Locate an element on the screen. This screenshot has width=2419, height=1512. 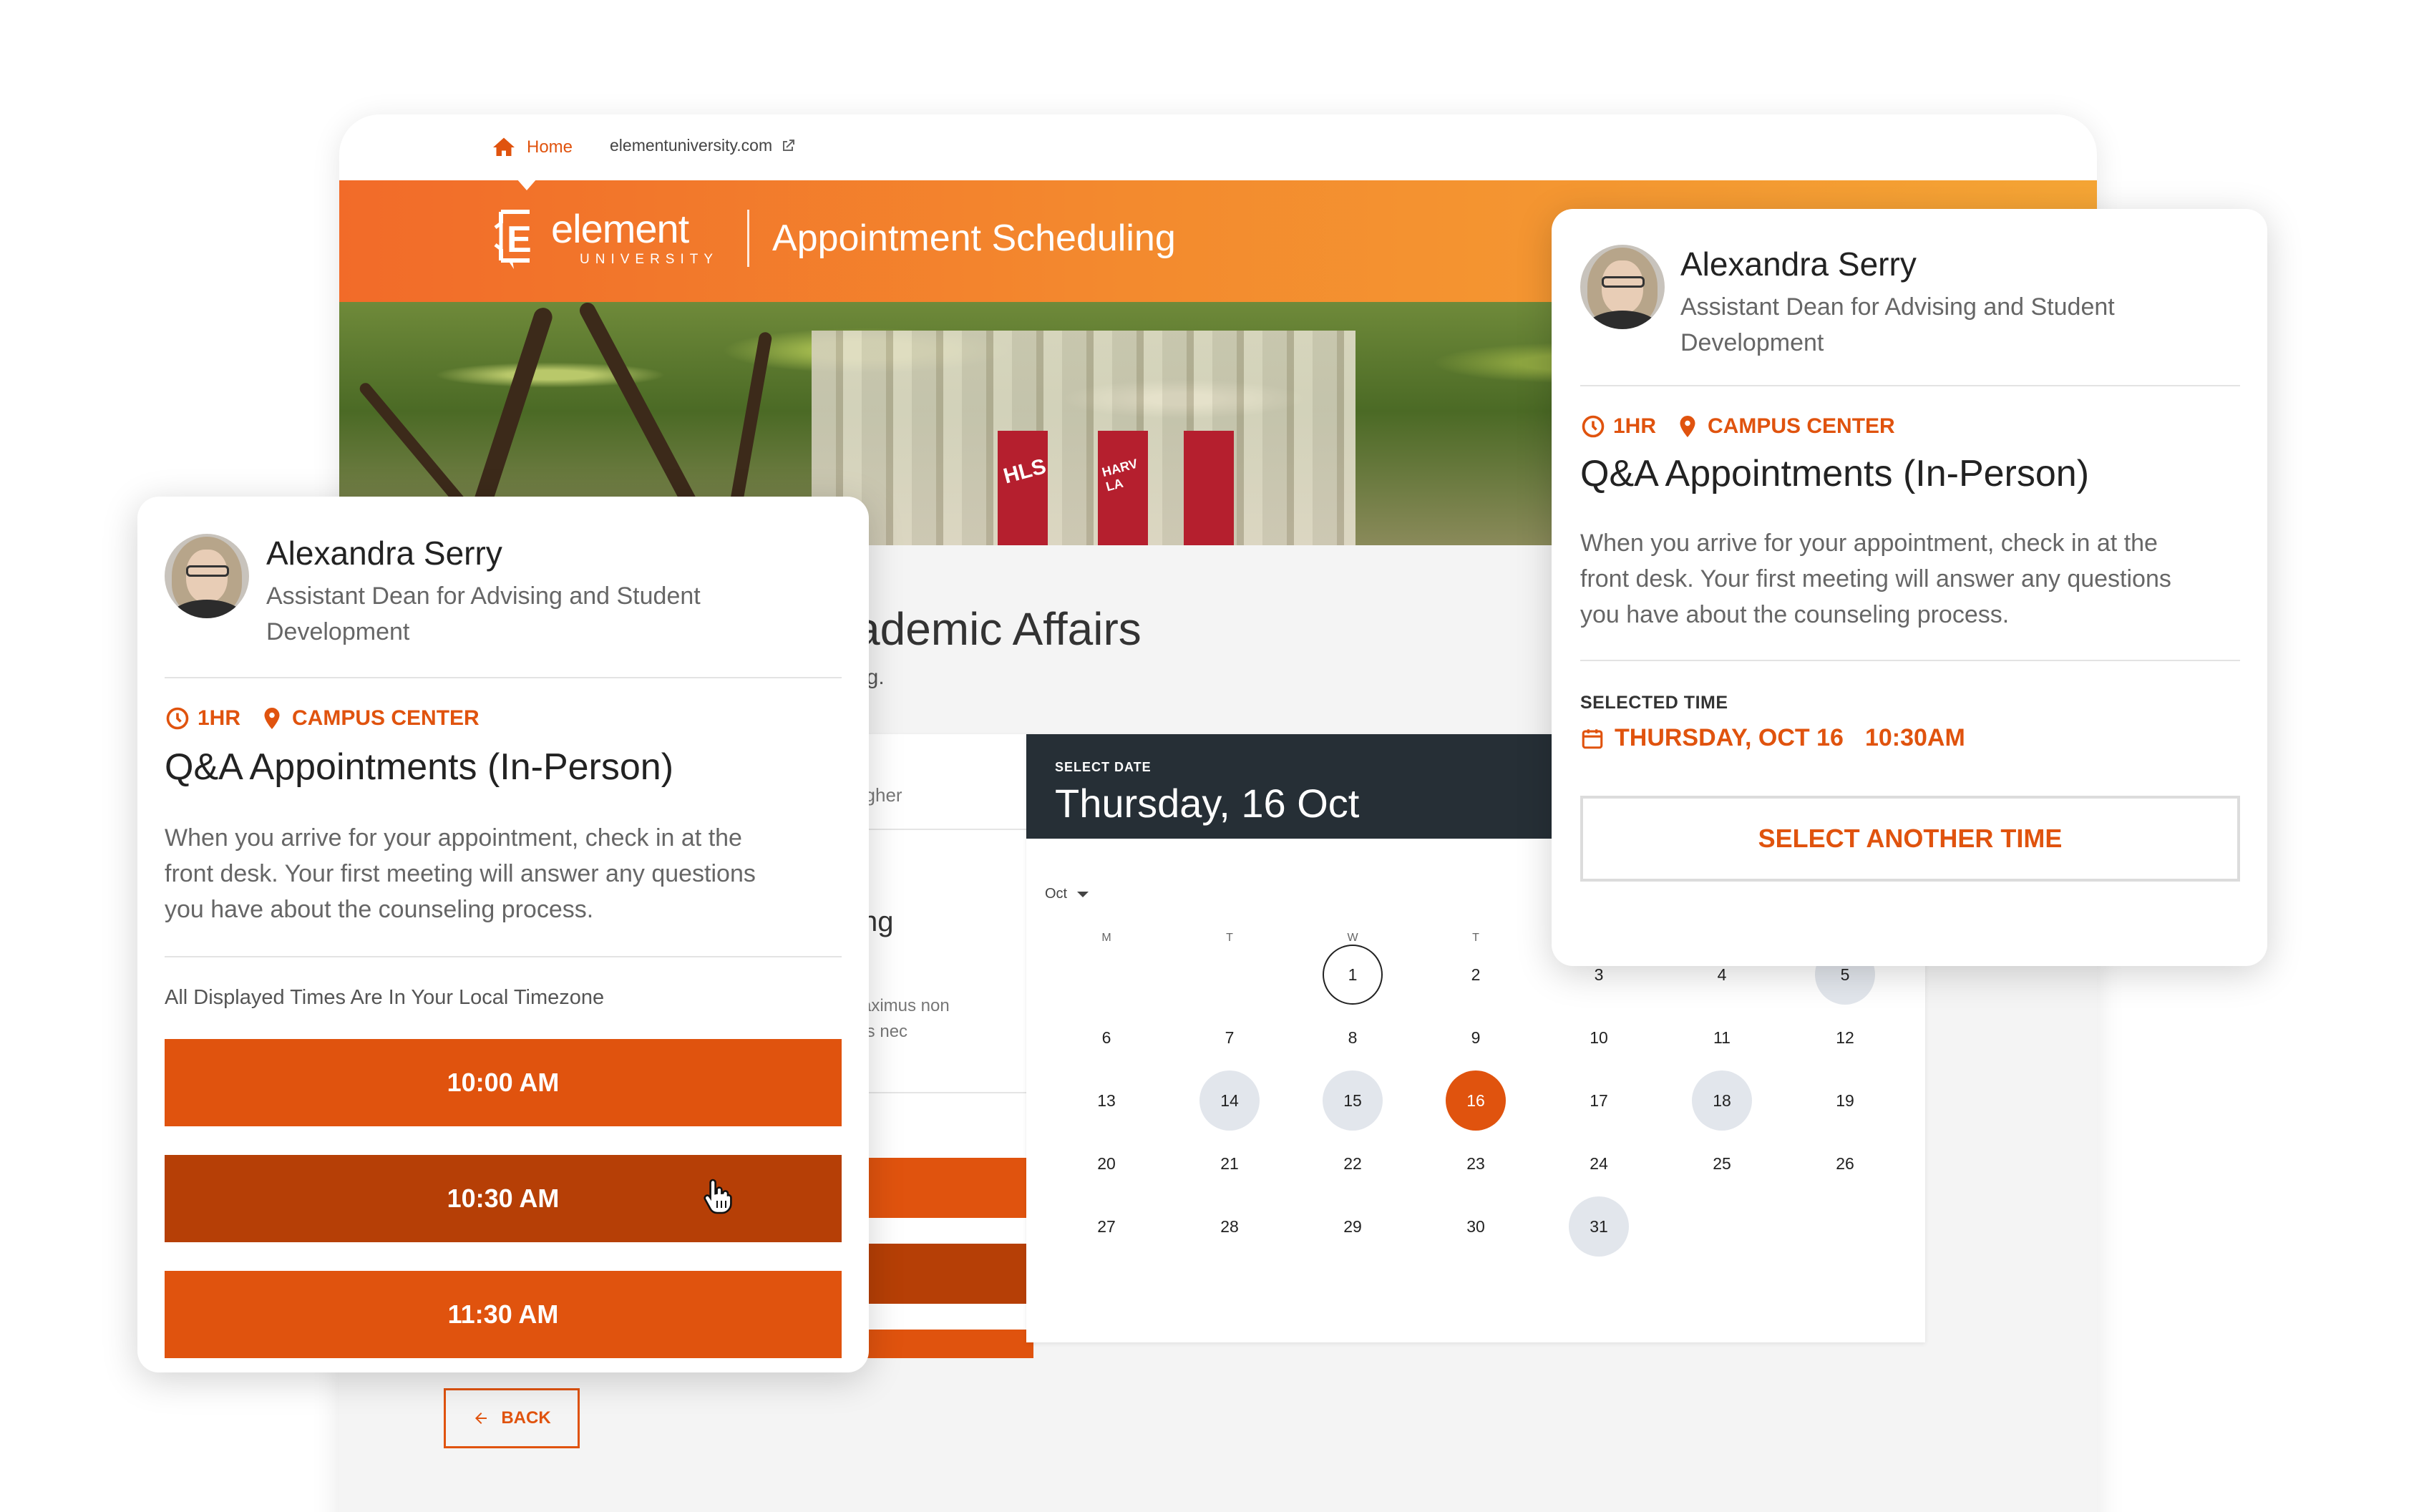
weekday-label: W is located at coordinates (1352, 938).